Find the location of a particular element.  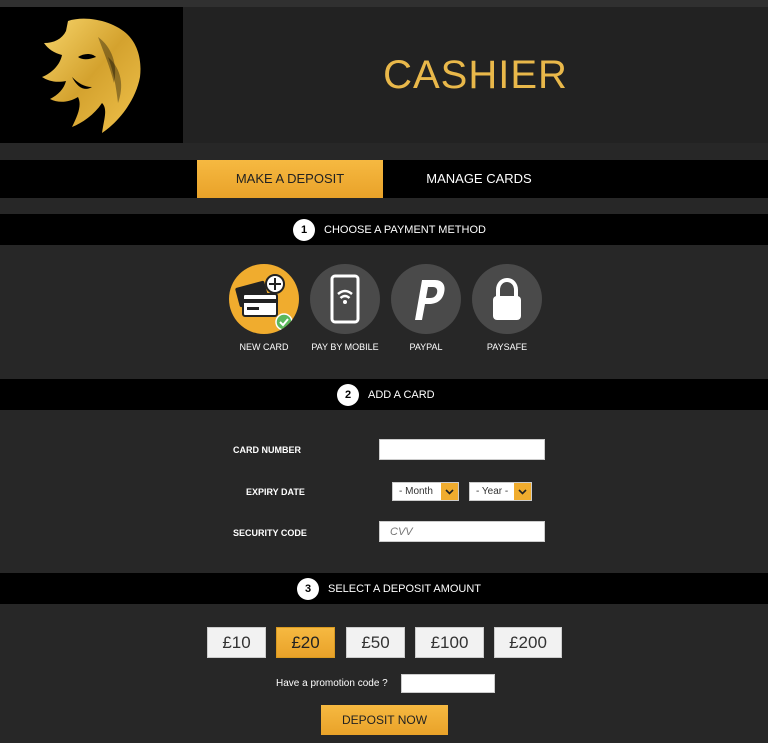

tab-make-deposit: MAKE A DEPOSIT is located at coordinates (290, 179).